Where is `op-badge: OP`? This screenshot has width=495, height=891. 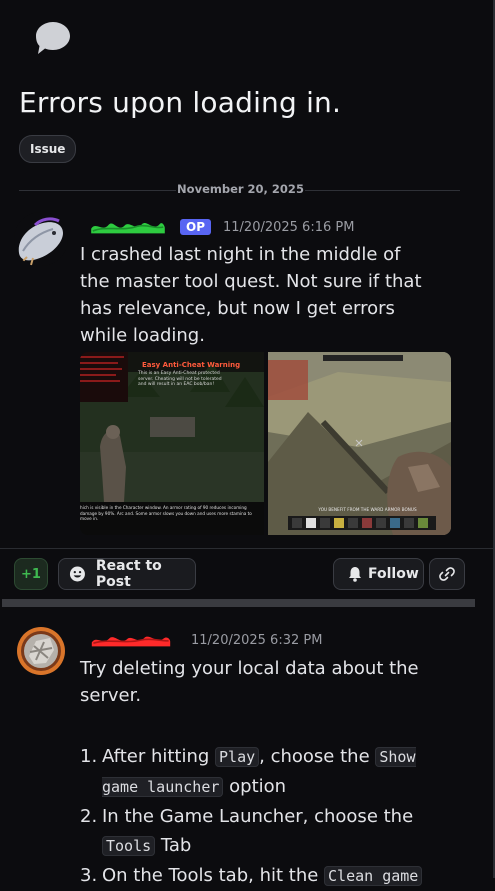
op-badge: OP is located at coordinates (195, 227).